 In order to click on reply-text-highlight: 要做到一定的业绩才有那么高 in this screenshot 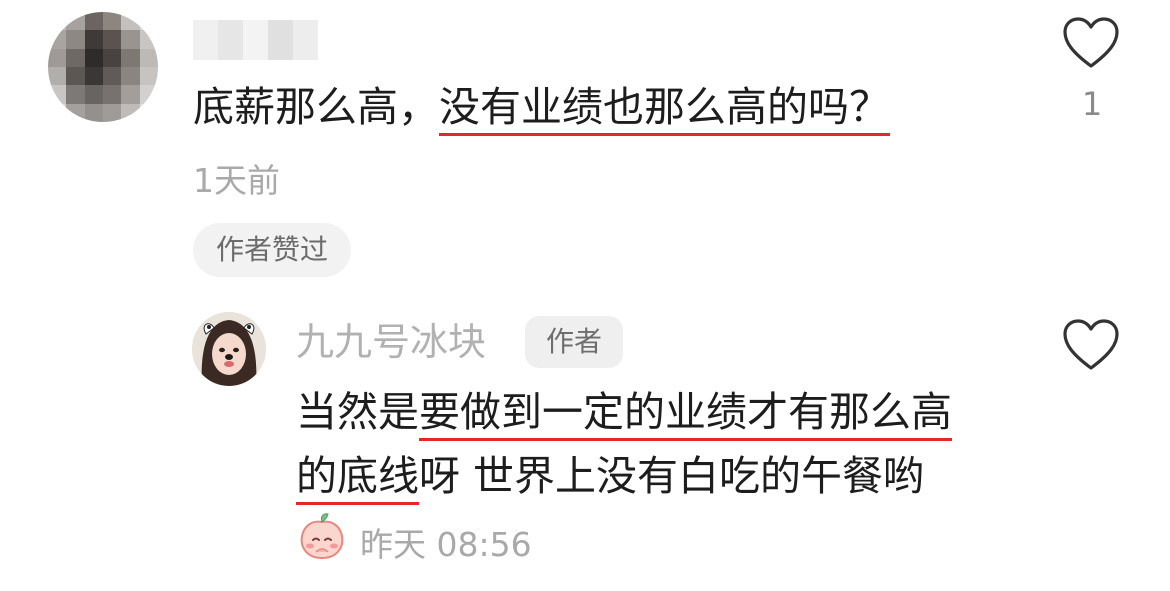, I will do `click(685, 414)`.